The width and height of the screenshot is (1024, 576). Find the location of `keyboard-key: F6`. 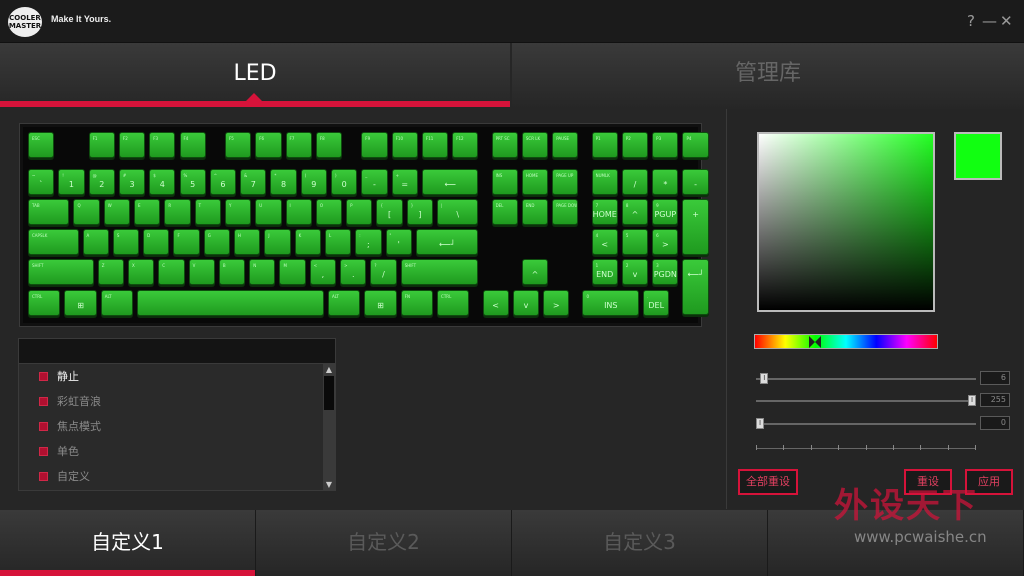

keyboard-key: F6 is located at coordinates (268, 145).